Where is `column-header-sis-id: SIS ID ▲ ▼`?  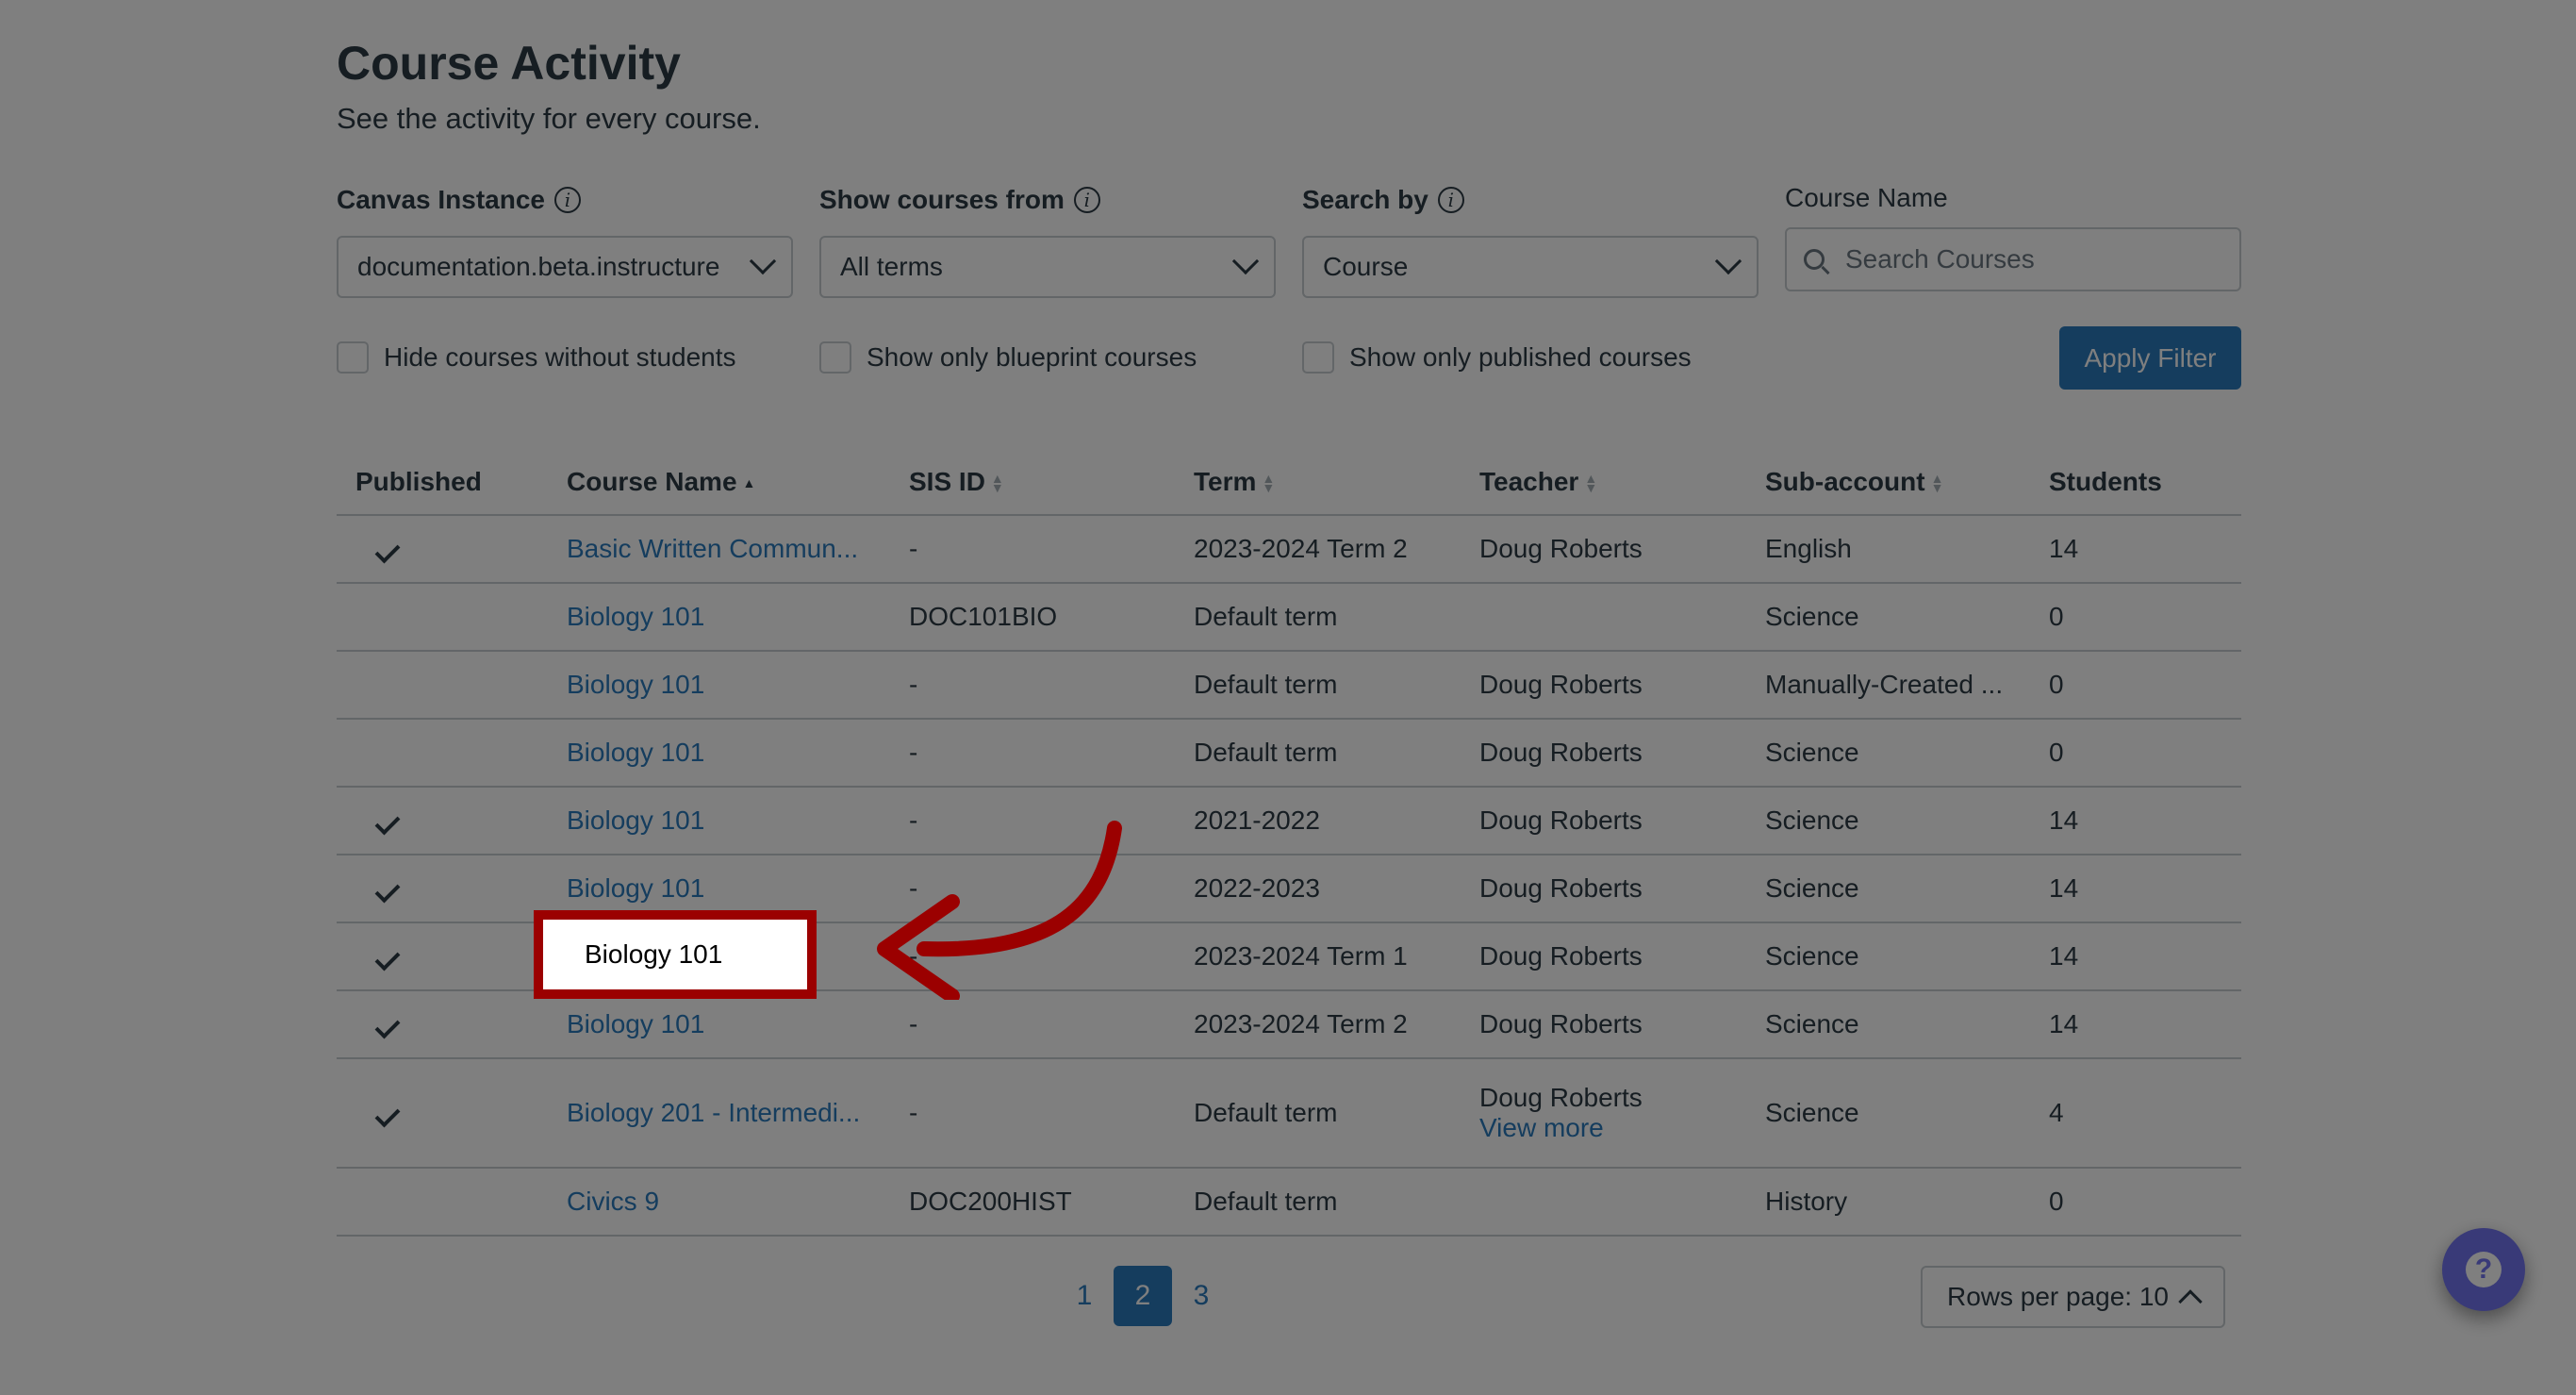 column-header-sis-id: SIS ID ▲ ▼ is located at coordinates (1051, 483).